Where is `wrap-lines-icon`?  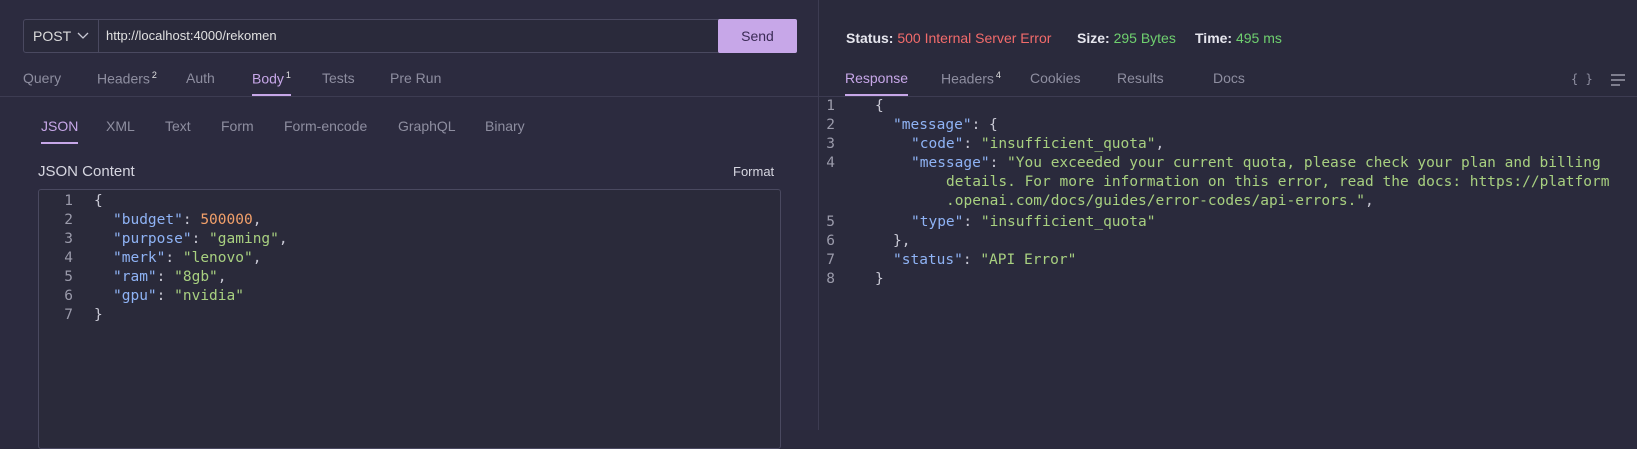 wrap-lines-icon is located at coordinates (1618, 80).